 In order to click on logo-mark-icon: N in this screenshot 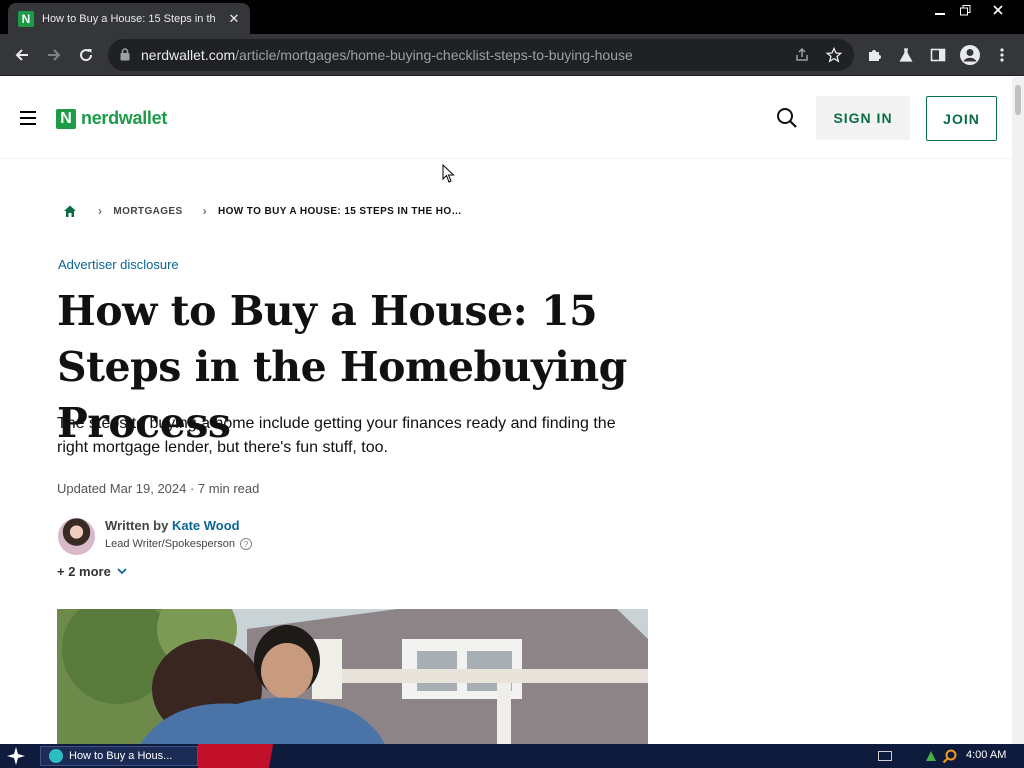, I will do `click(66, 118)`.